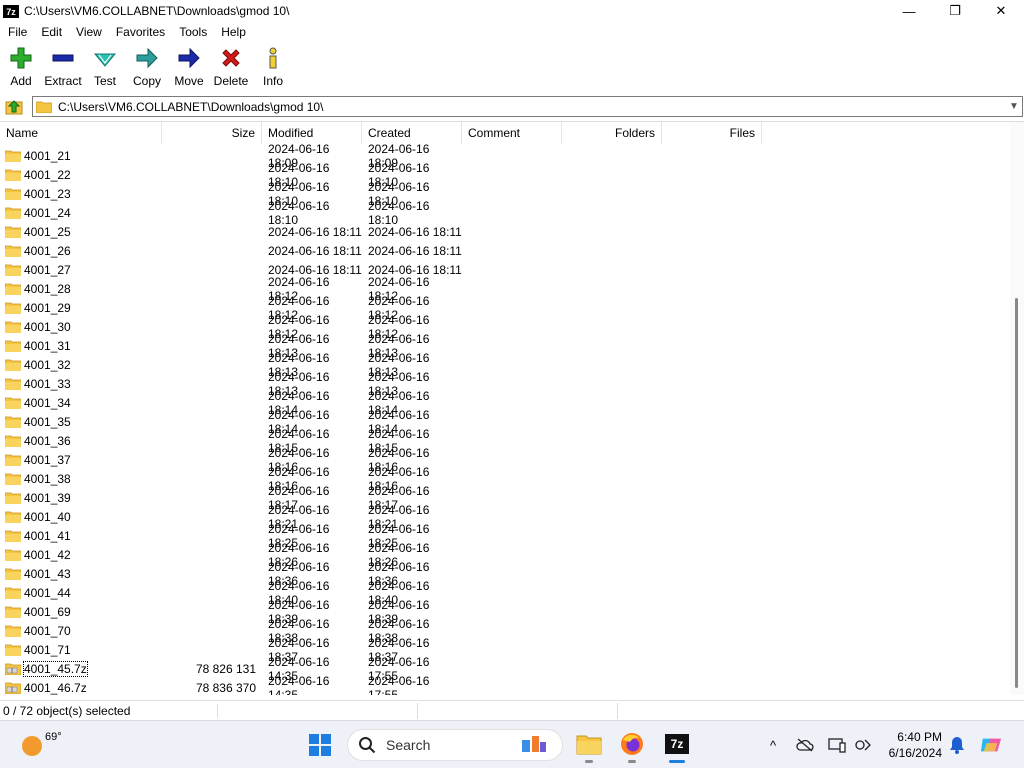  Describe the element at coordinates (505, 441) in the screenshot. I see `table-row: 4001_36 2024-06-16 18:15 2024-06-16 18:15` at that location.